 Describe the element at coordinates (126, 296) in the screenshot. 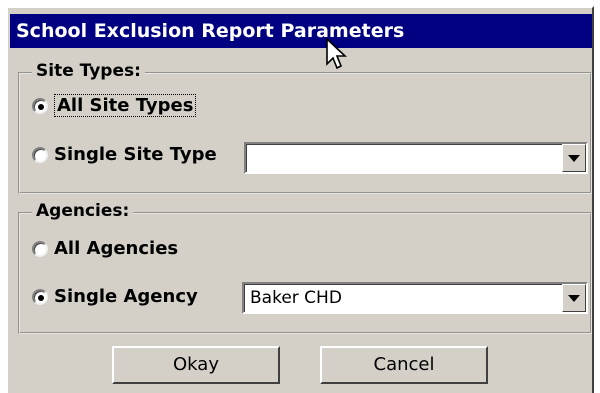

I see `single-agency-label: Single Agency` at that location.